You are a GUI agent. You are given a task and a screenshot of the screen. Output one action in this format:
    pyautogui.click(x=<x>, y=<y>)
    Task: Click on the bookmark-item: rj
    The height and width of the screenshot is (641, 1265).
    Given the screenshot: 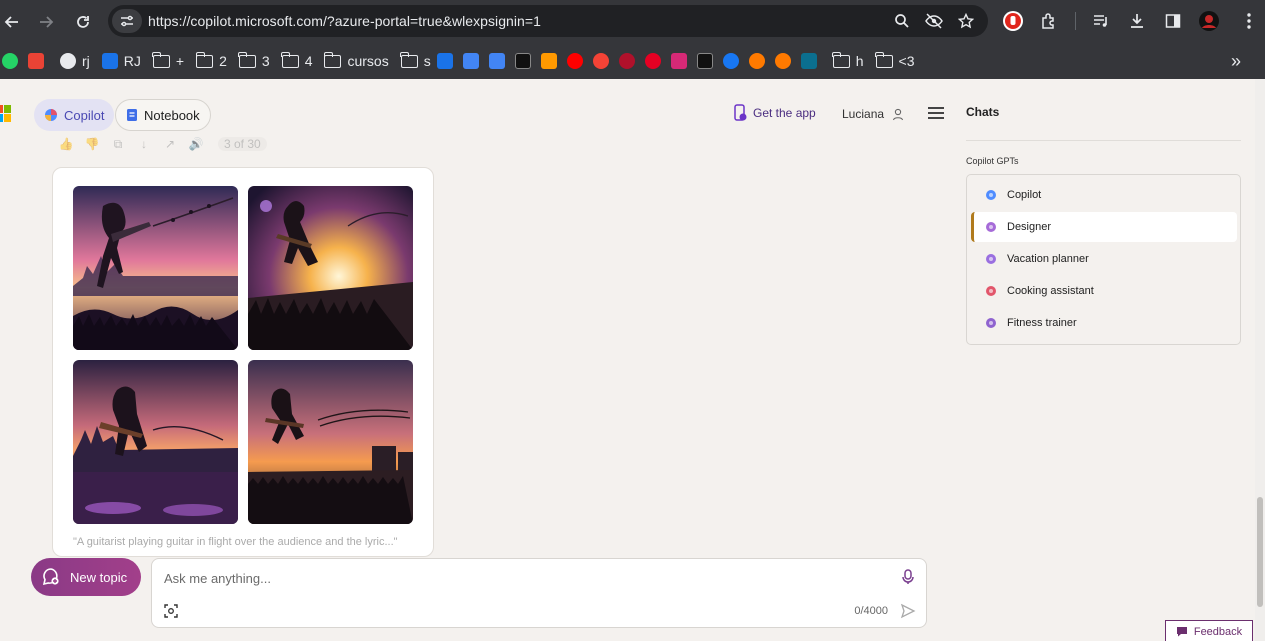 What is the action you would take?
    pyautogui.click(x=75, y=61)
    